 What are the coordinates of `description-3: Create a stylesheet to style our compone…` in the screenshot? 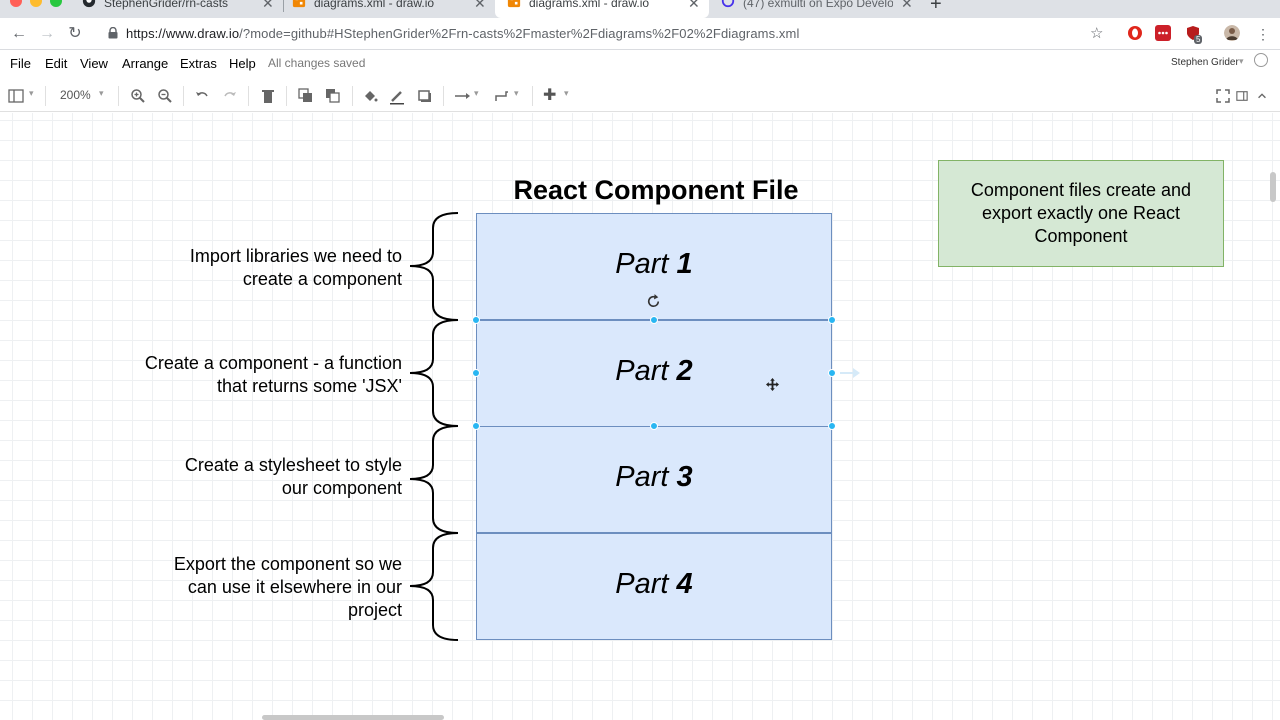 It's located at (293, 477).